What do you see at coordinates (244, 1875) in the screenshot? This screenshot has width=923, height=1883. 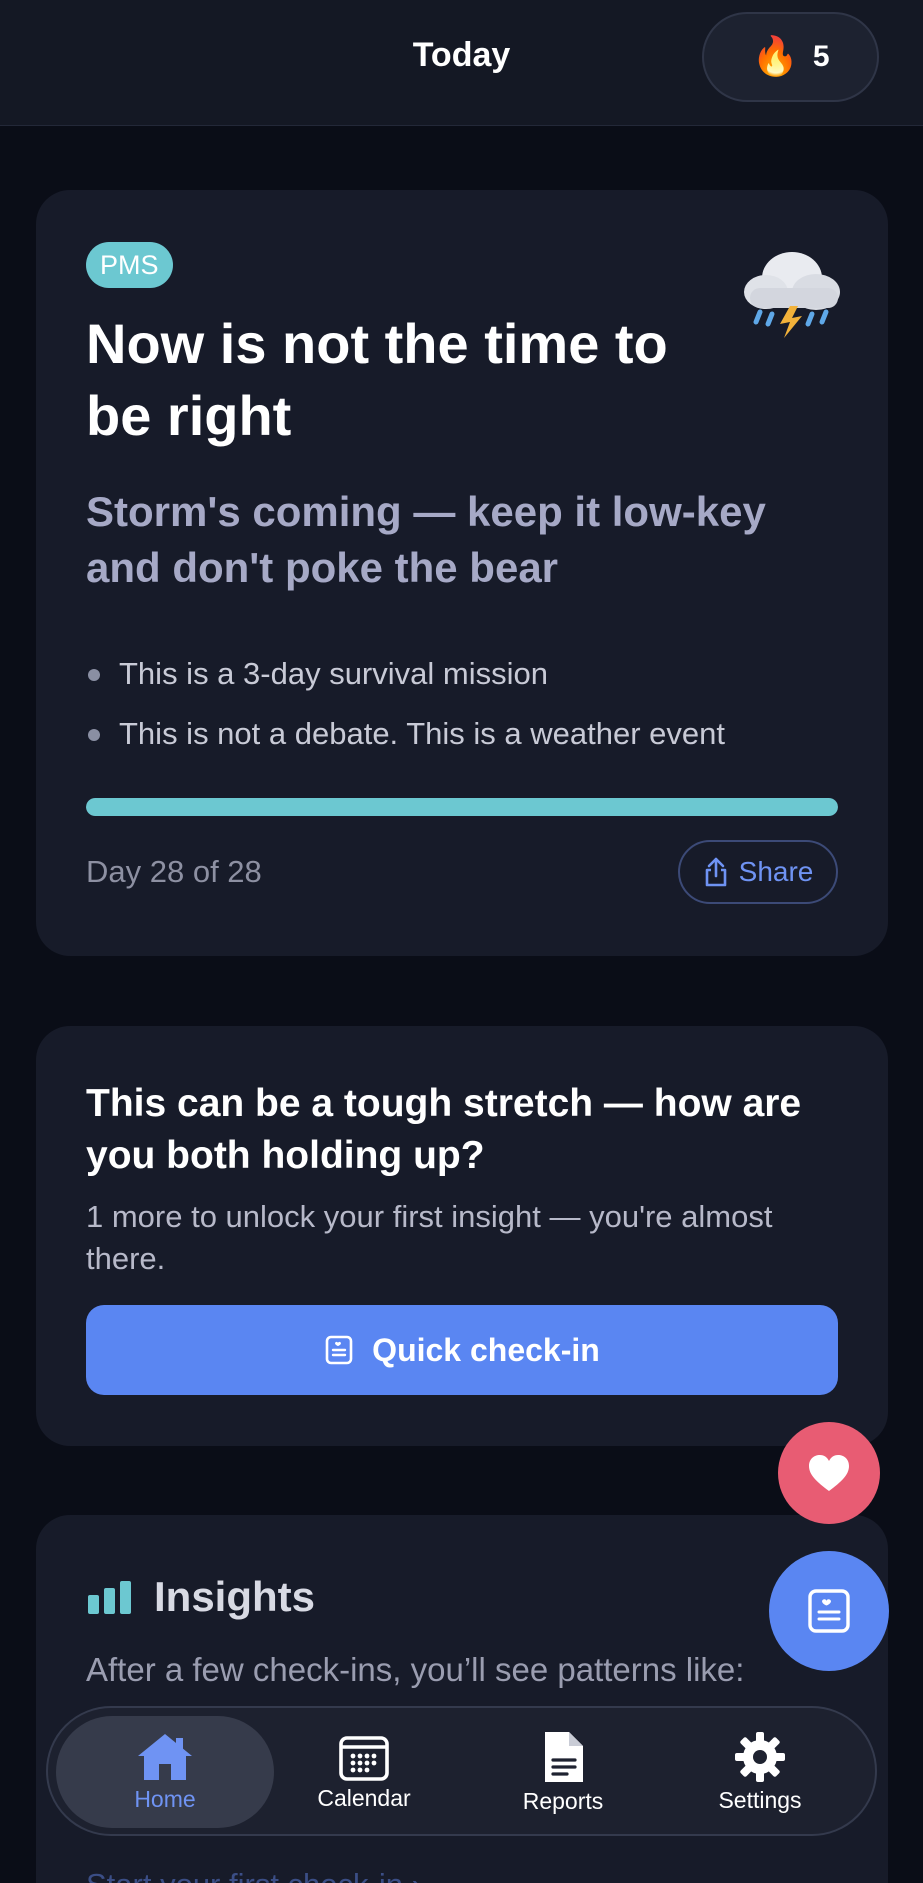 I see `start-checkin-link-label: Start your first check-in` at bounding box center [244, 1875].